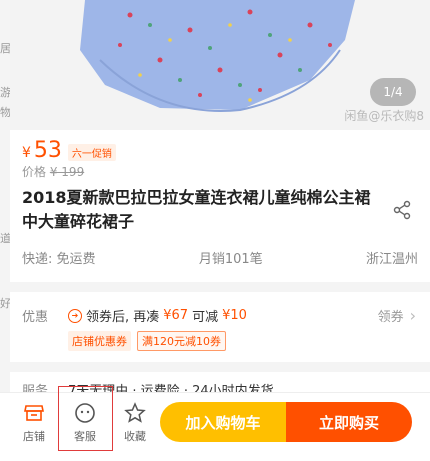  I want to click on shipping-info: 快递: 免运费, so click(59, 259).